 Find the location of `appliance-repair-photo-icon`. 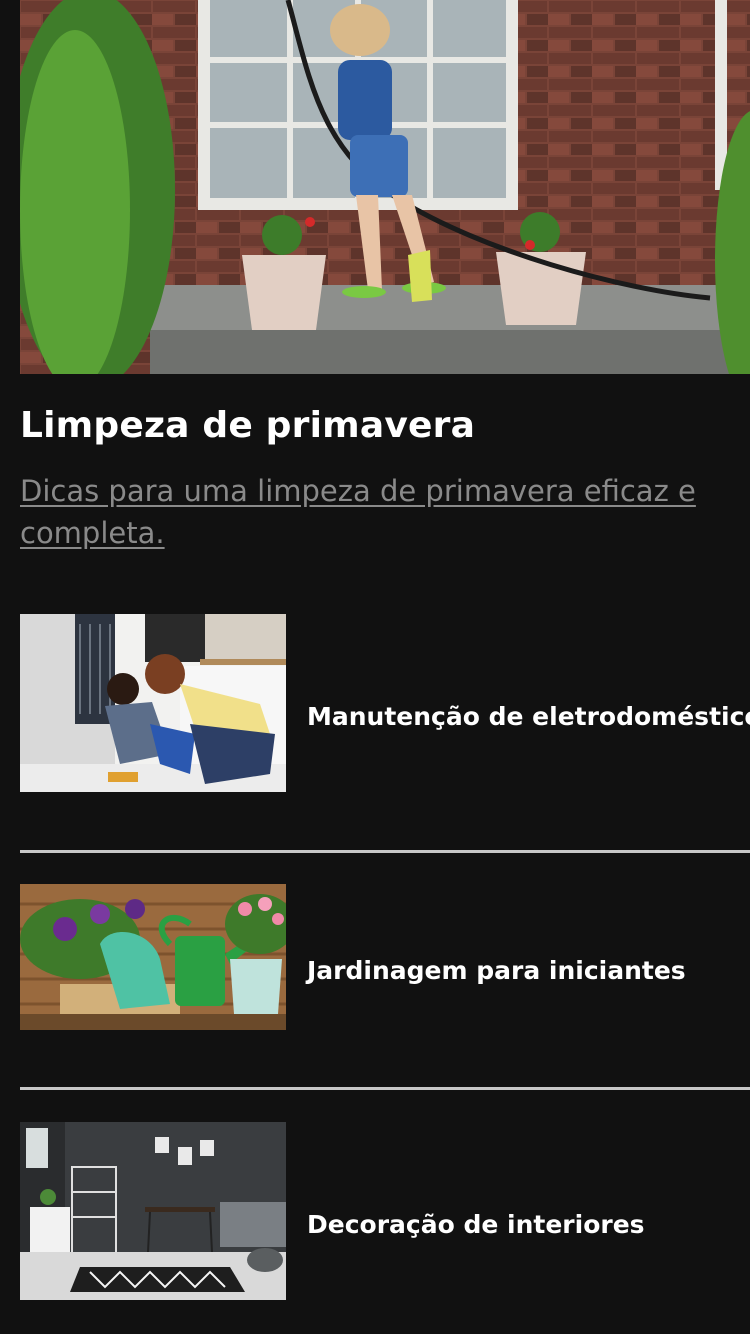

appliance-repair-photo-icon is located at coordinates (153, 703).